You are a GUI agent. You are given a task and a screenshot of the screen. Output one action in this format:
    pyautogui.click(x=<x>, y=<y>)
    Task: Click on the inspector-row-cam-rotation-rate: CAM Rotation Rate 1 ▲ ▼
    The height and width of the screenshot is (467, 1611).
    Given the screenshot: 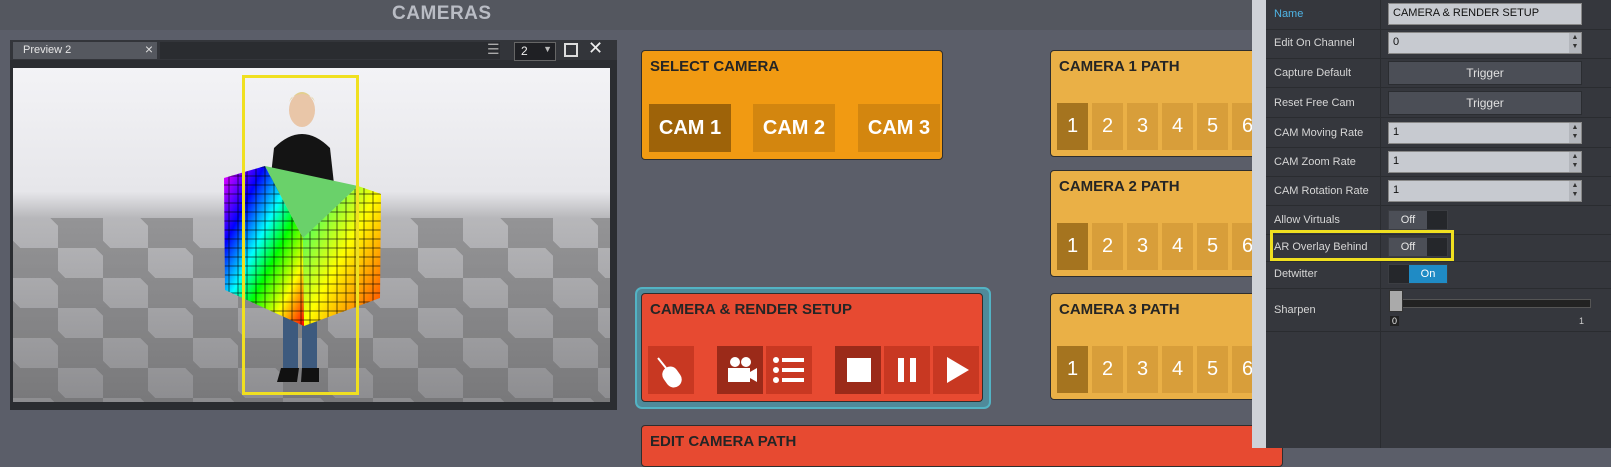 What is the action you would take?
    pyautogui.click(x=1438, y=191)
    